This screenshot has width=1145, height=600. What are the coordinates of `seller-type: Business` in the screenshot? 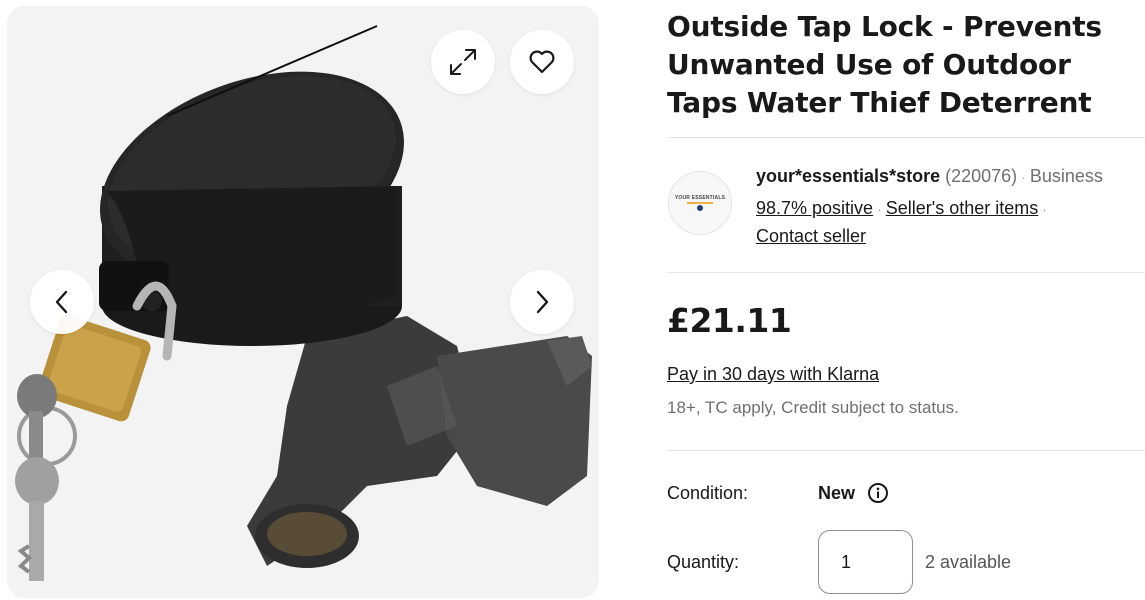 It's located at (1066, 176).